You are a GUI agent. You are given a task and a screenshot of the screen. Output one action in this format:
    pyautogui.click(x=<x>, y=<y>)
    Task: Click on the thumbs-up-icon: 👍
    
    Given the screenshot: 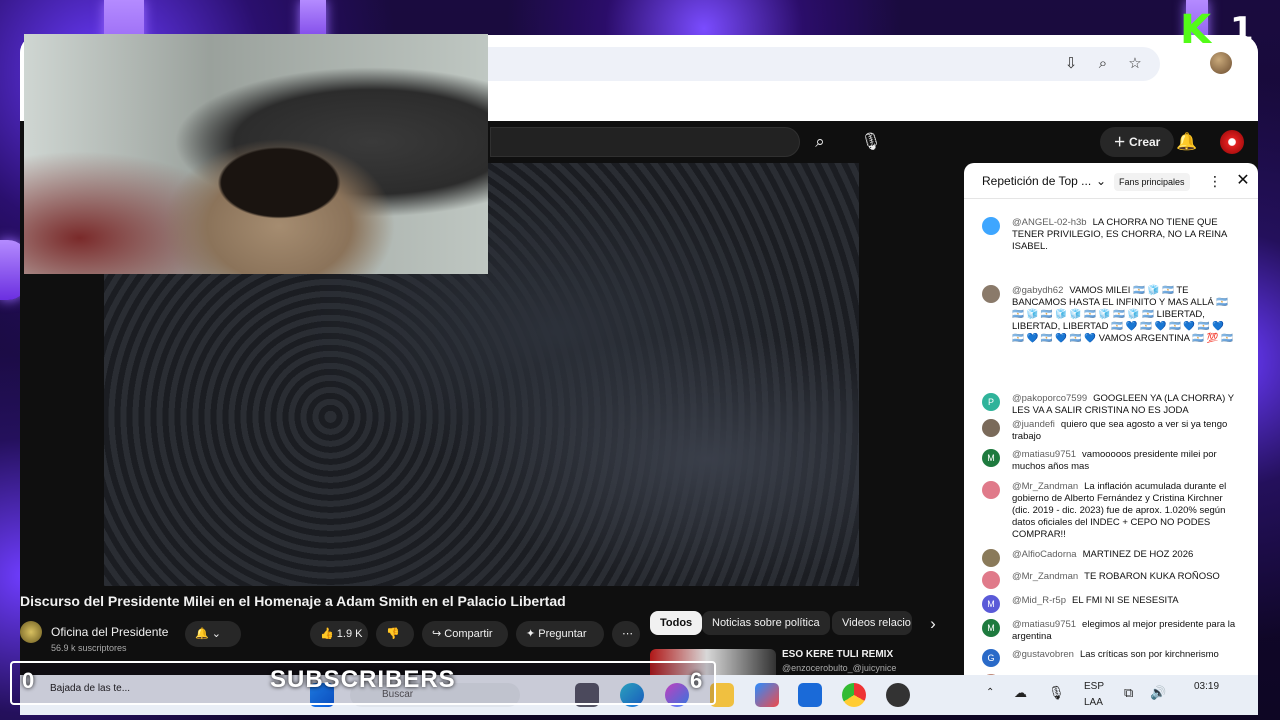 What is the action you would take?
    pyautogui.click(x=328, y=634)
    